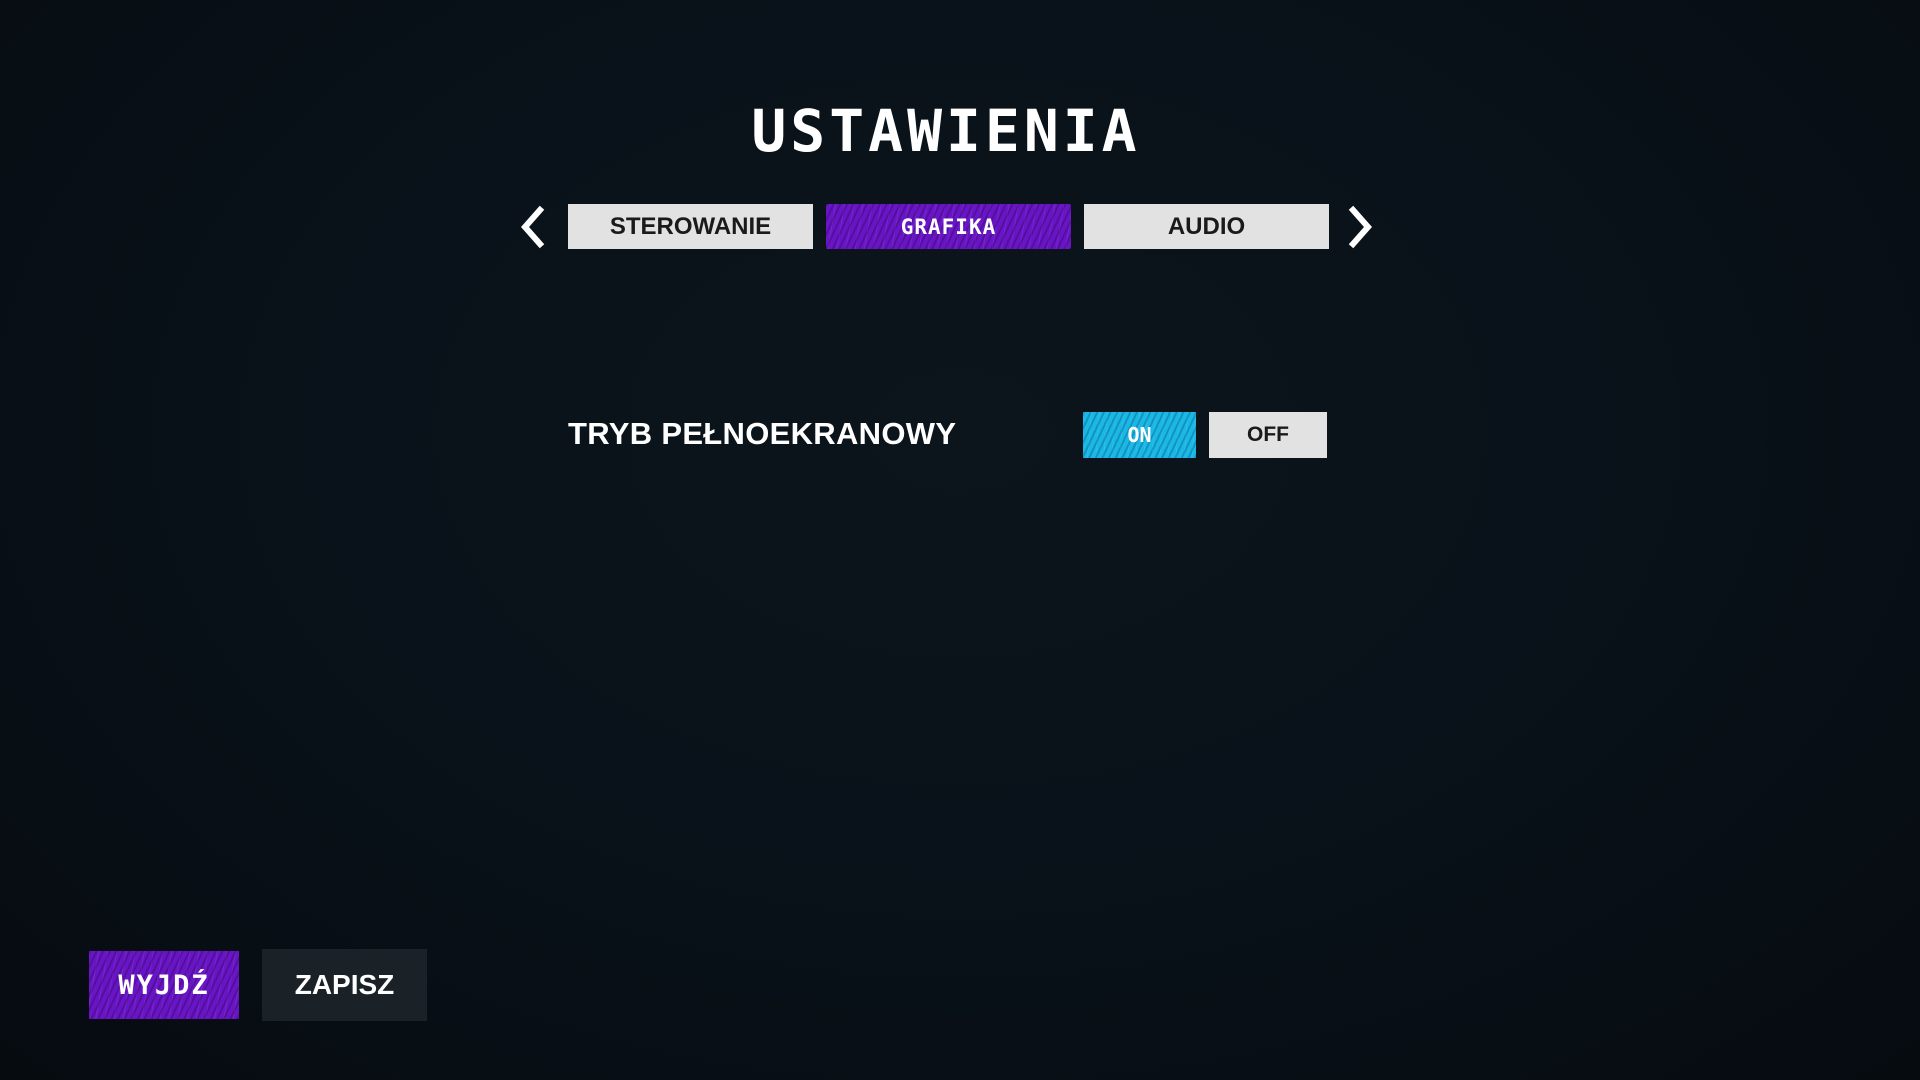 The height and width of the screenshot is (1080, 1920). What do you see at coordinates (690, 226) in the screenshot?
I see `tab-sterowanie: STEROWANIE` at bounding box center [690, 226].